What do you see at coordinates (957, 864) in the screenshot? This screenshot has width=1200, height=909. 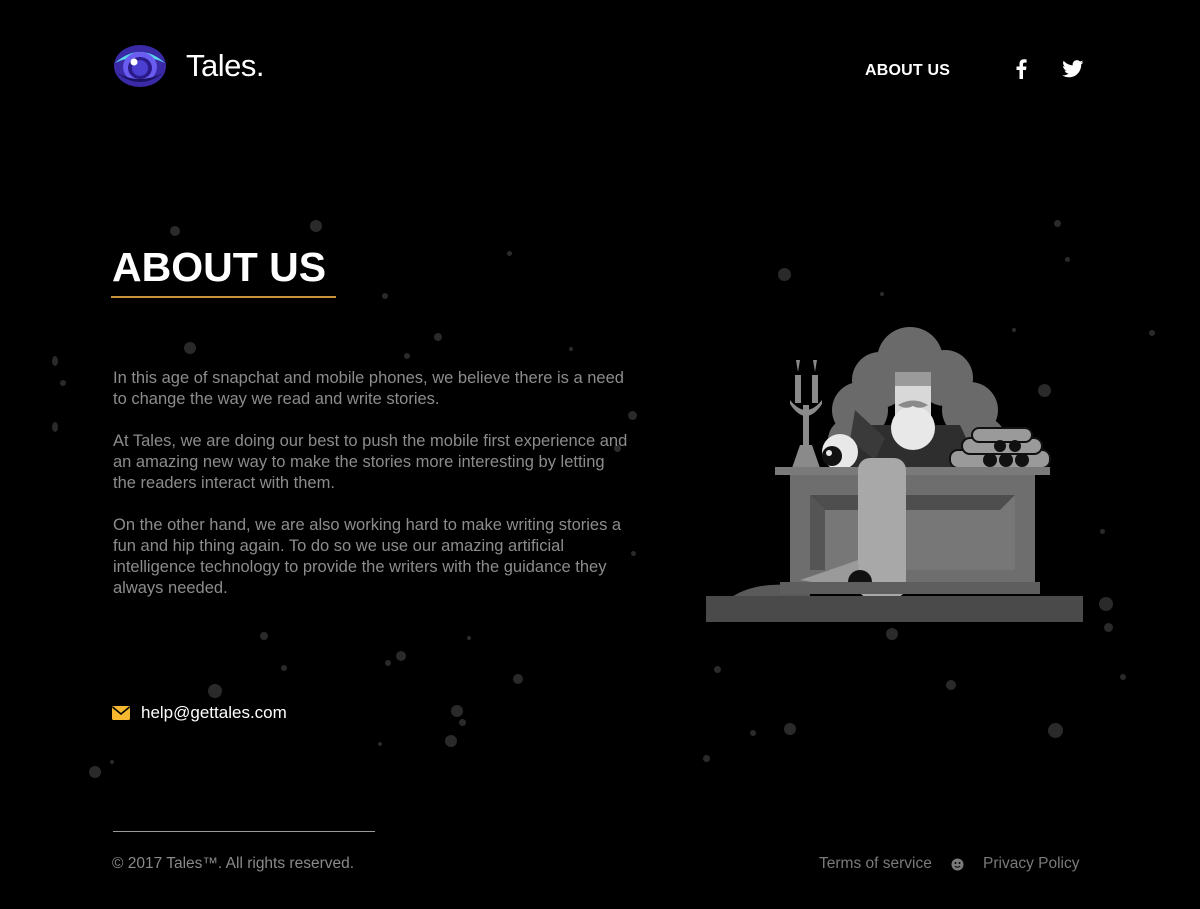 I see `smiley-icon` at bounding box center [957, 864].